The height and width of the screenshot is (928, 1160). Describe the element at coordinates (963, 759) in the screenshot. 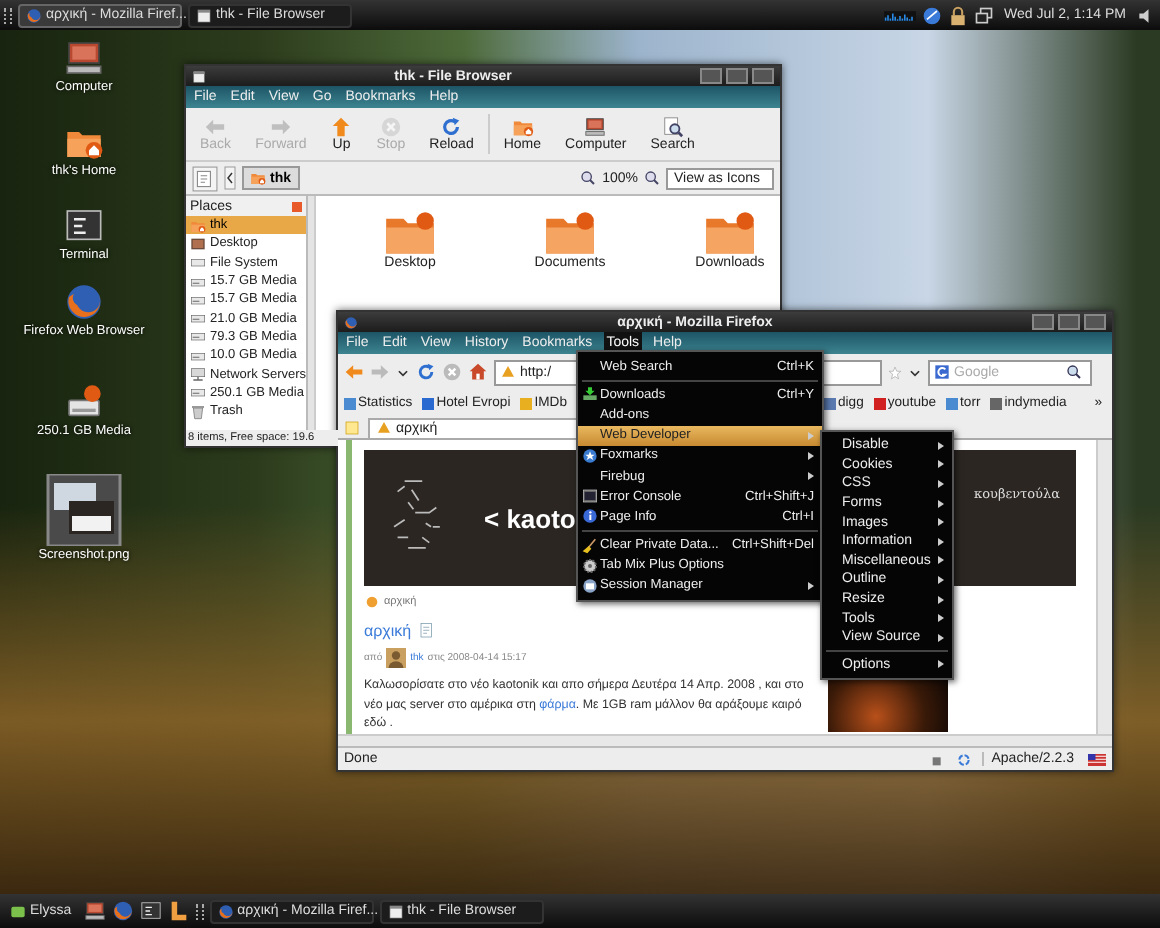

I see `sync-icon` at that location.